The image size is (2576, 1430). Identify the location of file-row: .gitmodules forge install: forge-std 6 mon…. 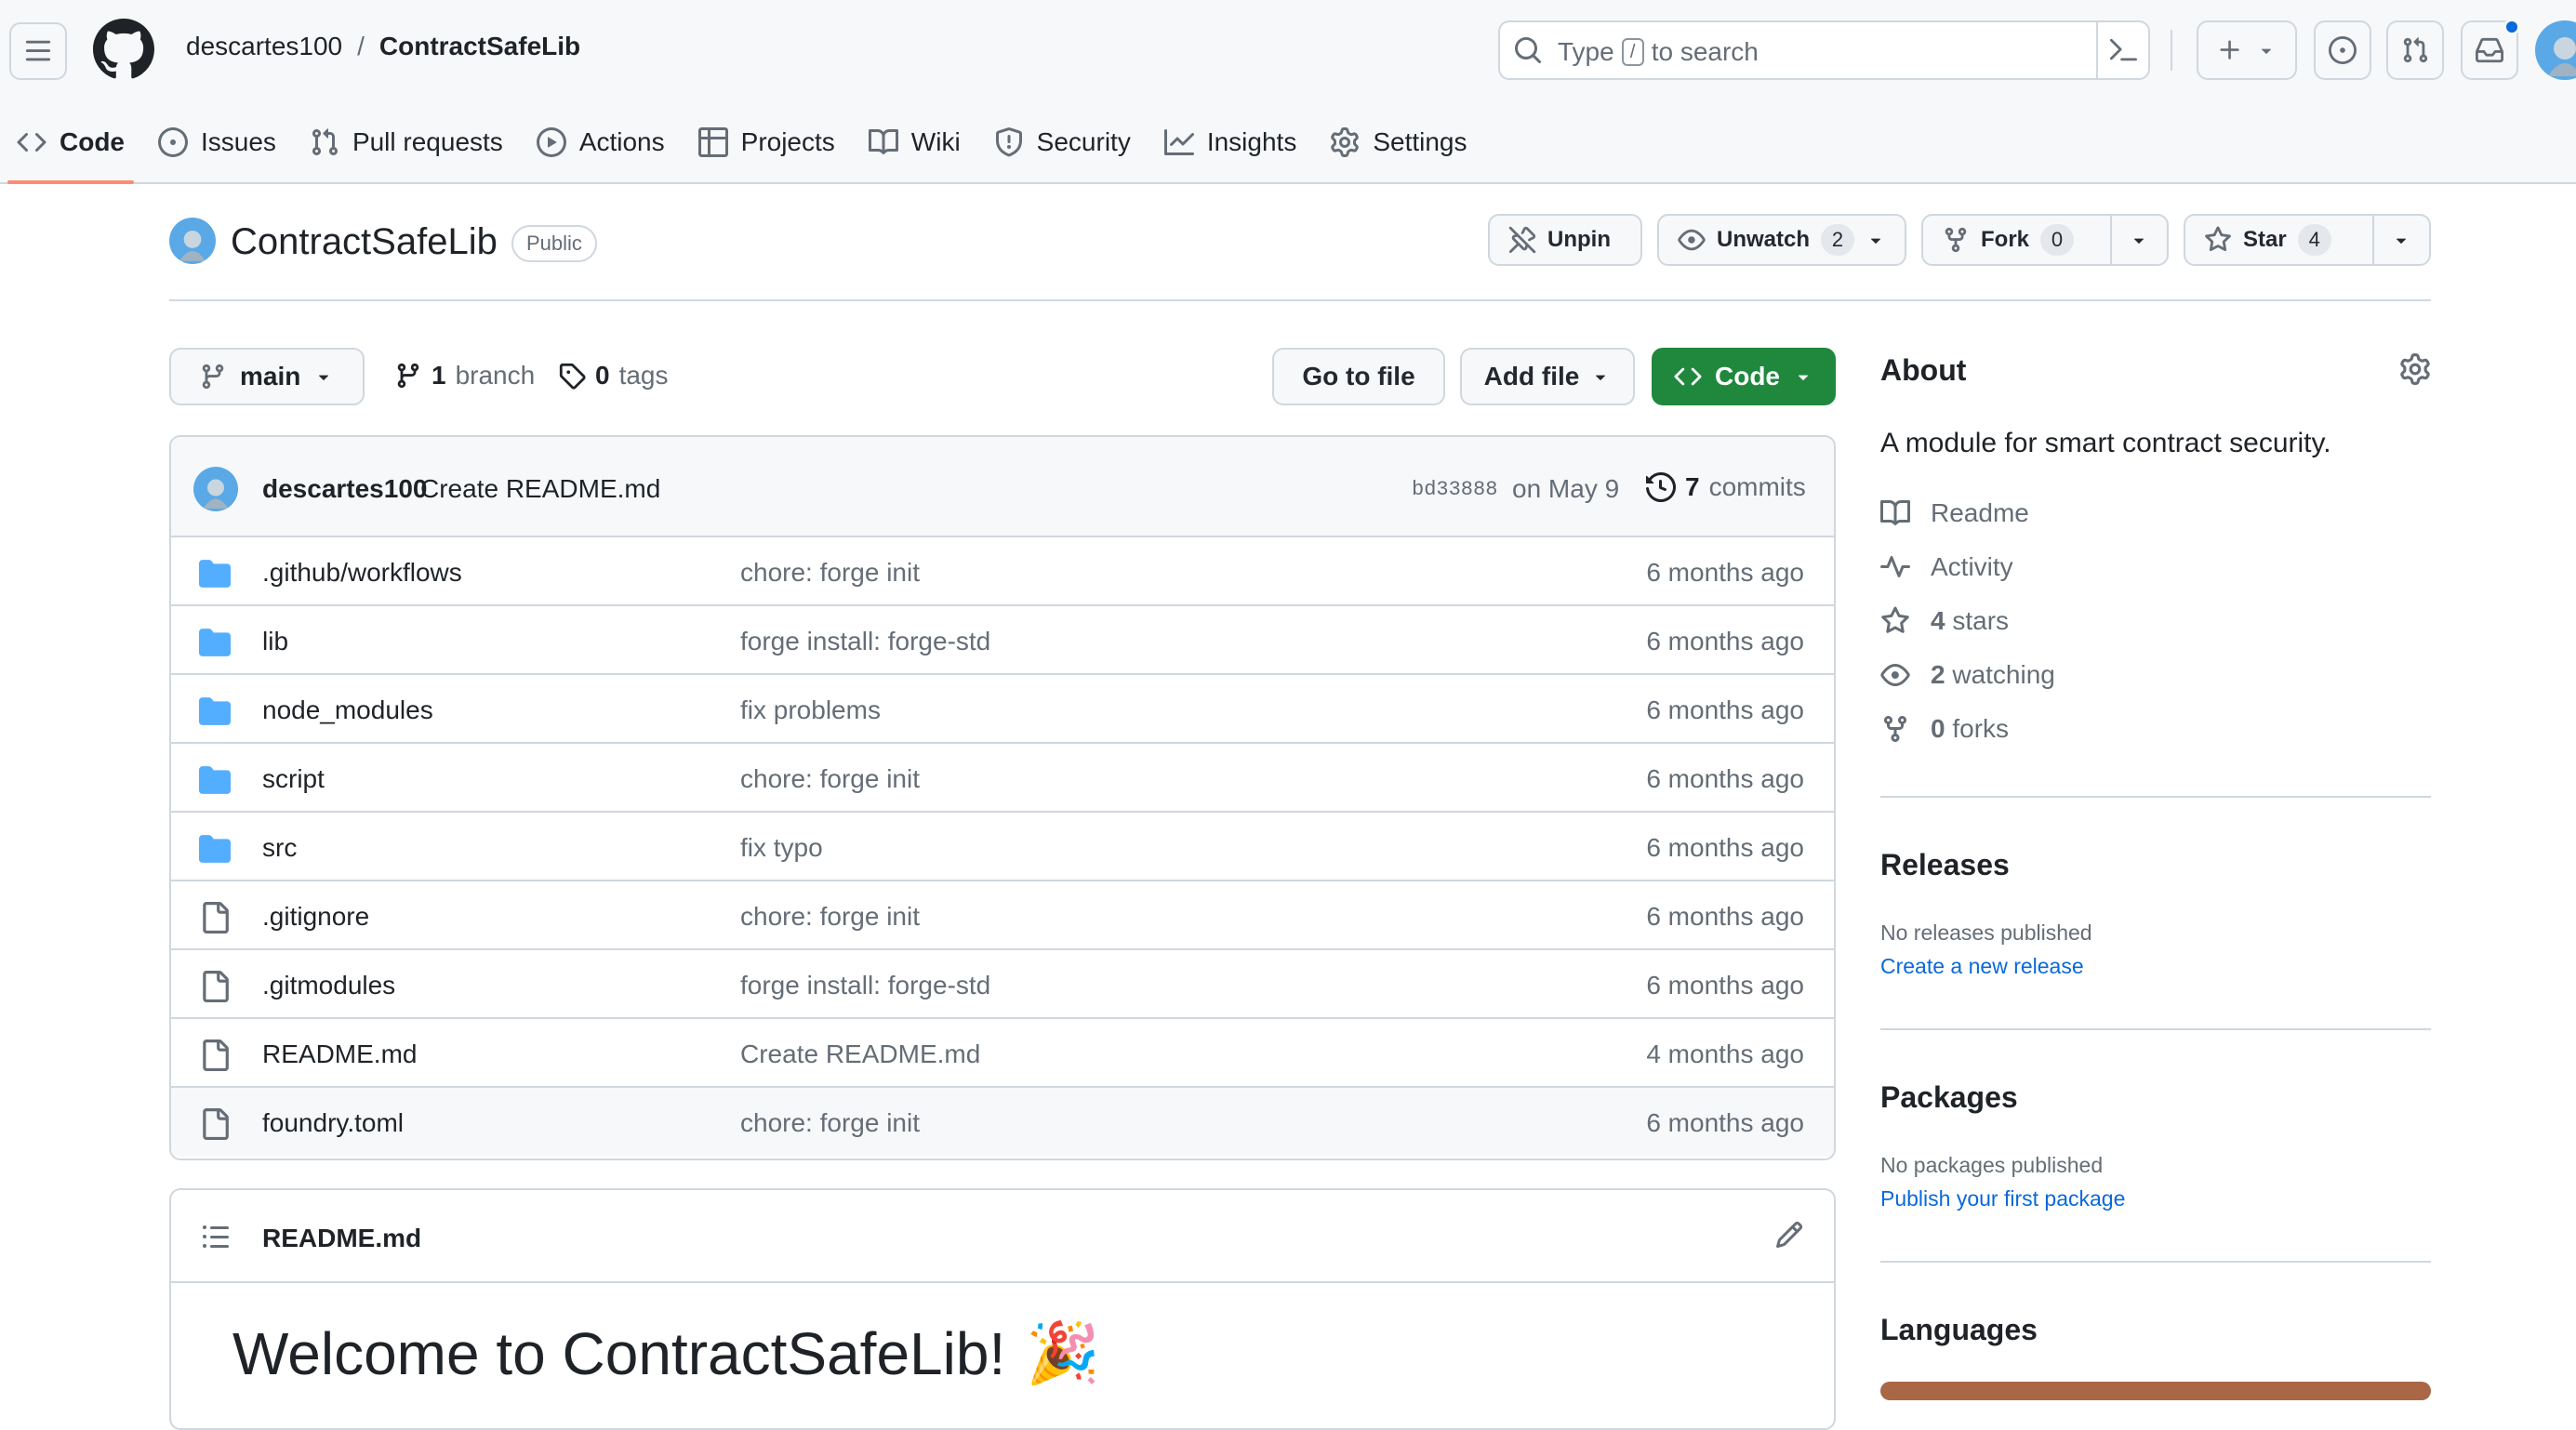
(1002, 984).